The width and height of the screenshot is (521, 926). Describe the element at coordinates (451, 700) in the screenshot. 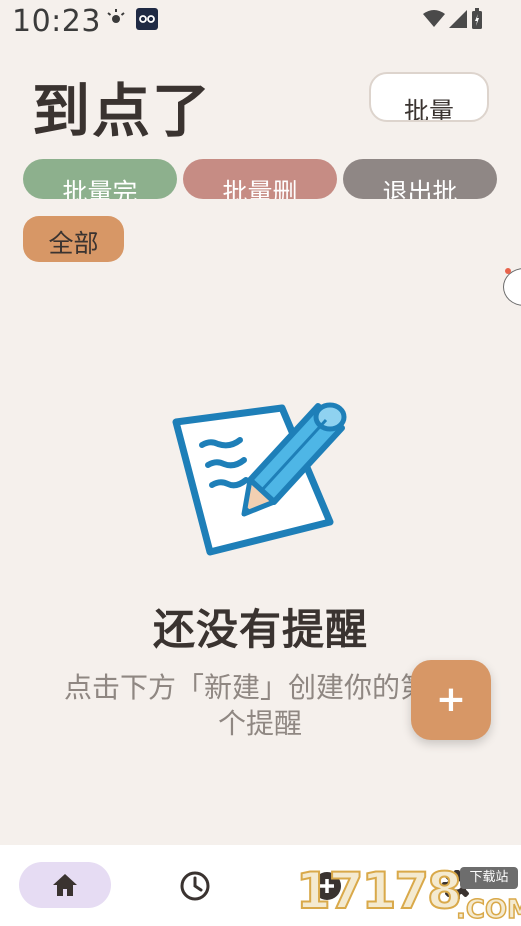

I see `add-reminder-fab: +` at that location.